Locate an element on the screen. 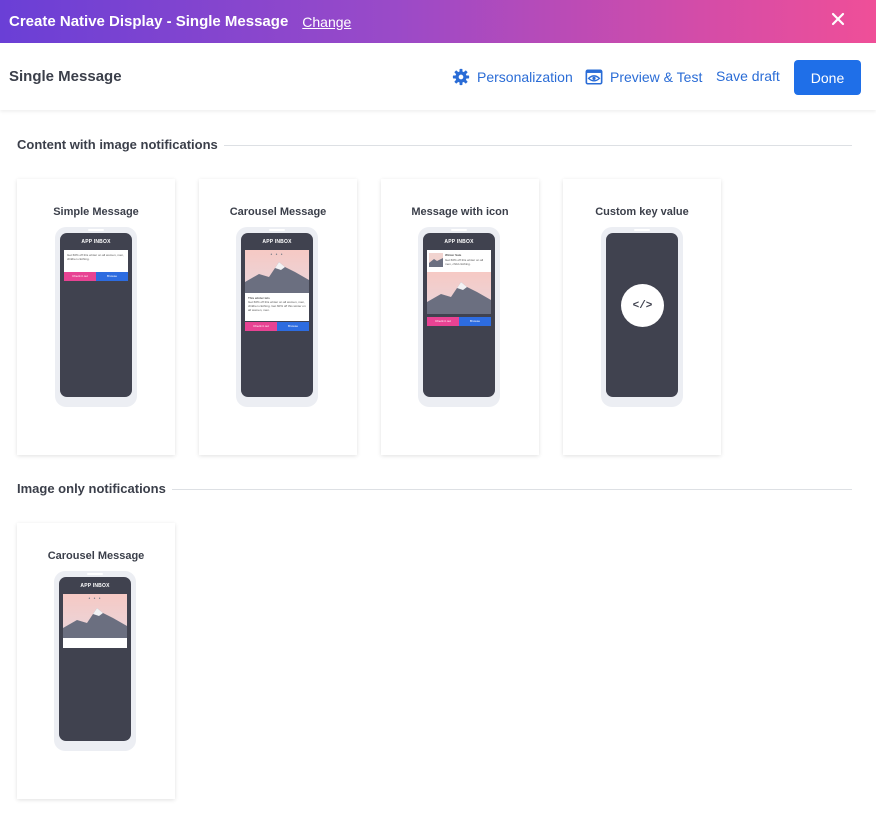  message-footer is located at coordinates (95, 643).